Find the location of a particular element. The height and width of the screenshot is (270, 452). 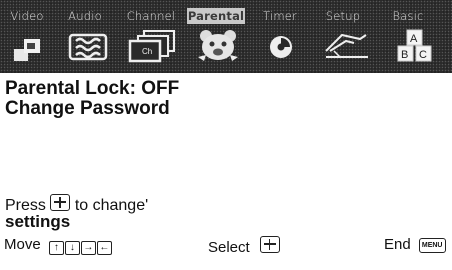

footer-select: Select is located at coordinates (244, 246).